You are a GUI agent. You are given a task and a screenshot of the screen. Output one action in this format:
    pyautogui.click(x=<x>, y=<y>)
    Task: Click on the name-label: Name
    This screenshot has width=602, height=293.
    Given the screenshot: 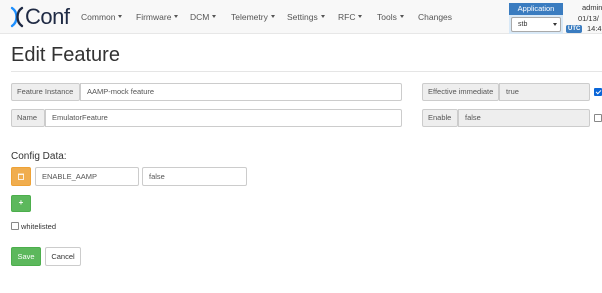 What is the action you would take?
    pyautogui.click(x=28, y=118)
    